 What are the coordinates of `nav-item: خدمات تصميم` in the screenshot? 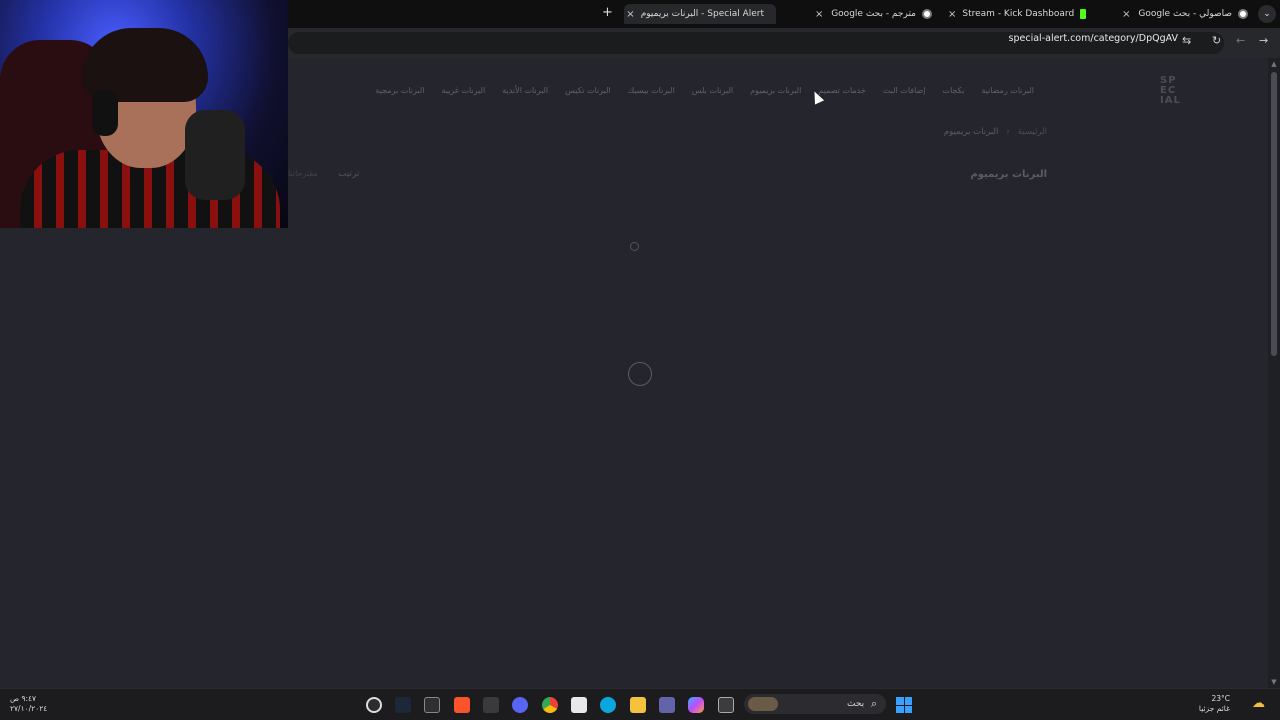 It's located at (841, 90).